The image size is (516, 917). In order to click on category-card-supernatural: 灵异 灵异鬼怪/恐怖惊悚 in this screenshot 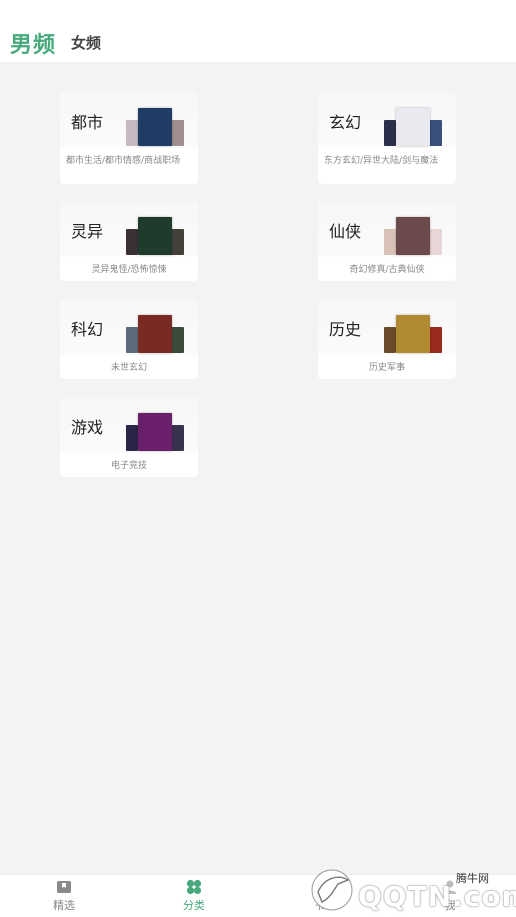, I will do `click(129, 241)`.